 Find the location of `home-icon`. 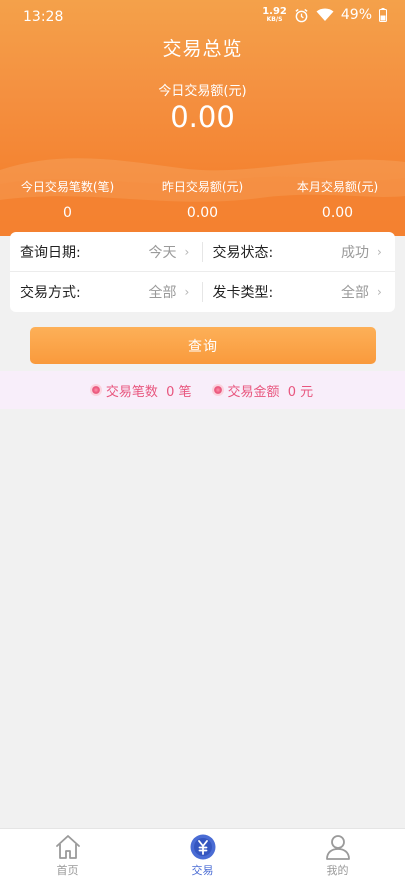

home-icon is located at coordinates (67, 847).